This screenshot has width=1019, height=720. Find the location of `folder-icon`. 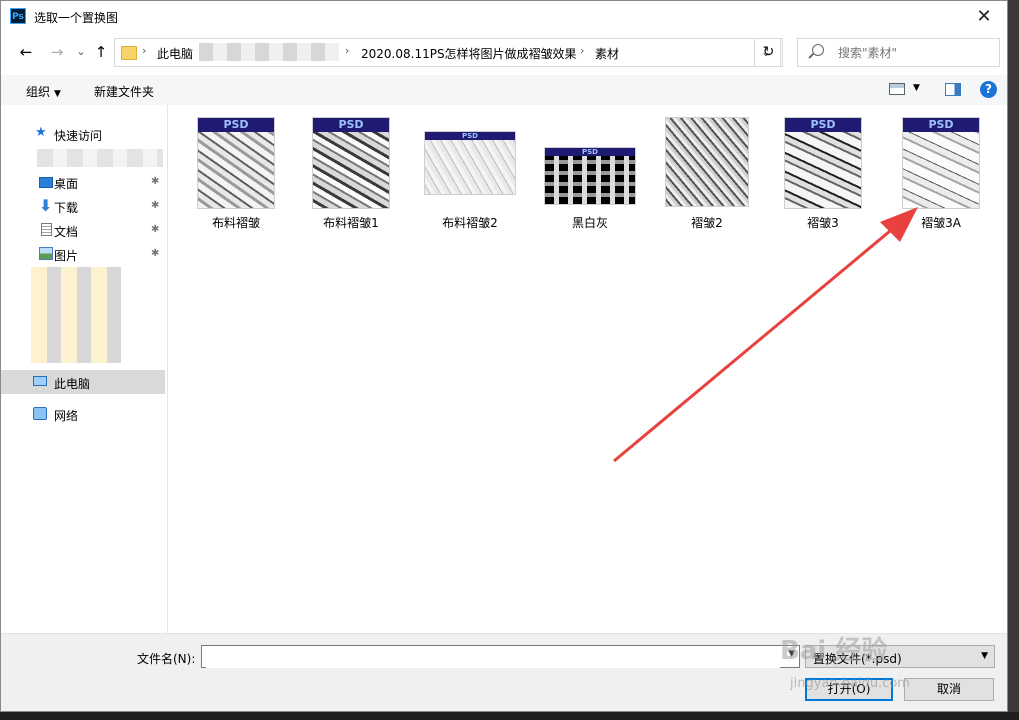

folder-icon is located at coordinates (129, 53).